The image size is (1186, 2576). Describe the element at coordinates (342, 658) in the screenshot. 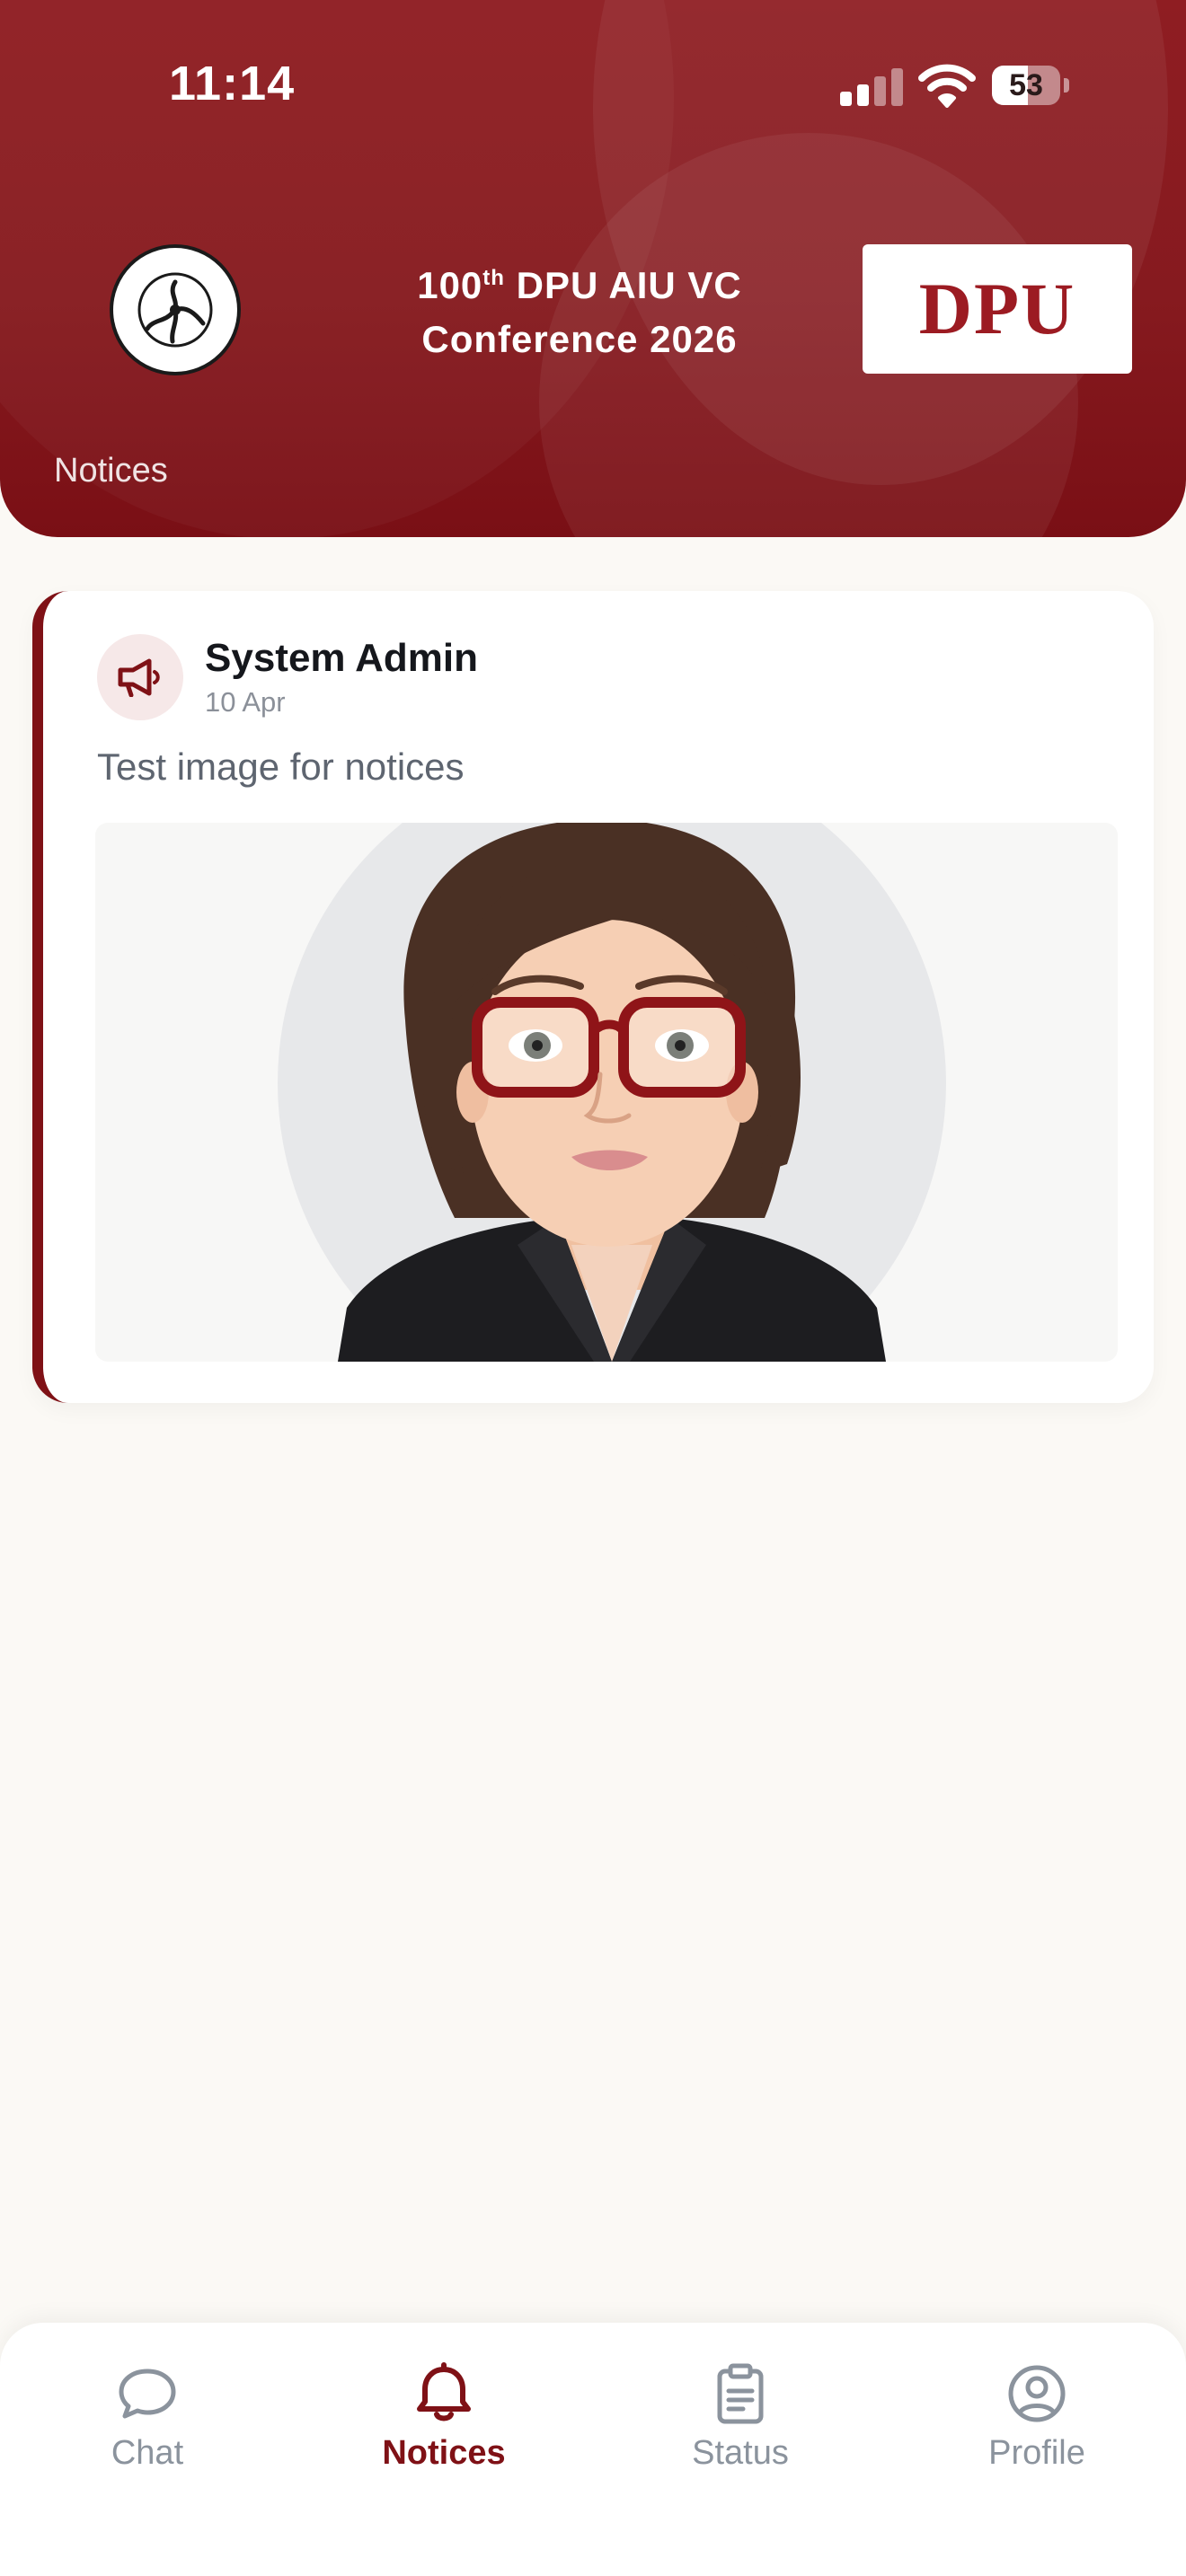

I see `notice-author: System Admin` at that location.